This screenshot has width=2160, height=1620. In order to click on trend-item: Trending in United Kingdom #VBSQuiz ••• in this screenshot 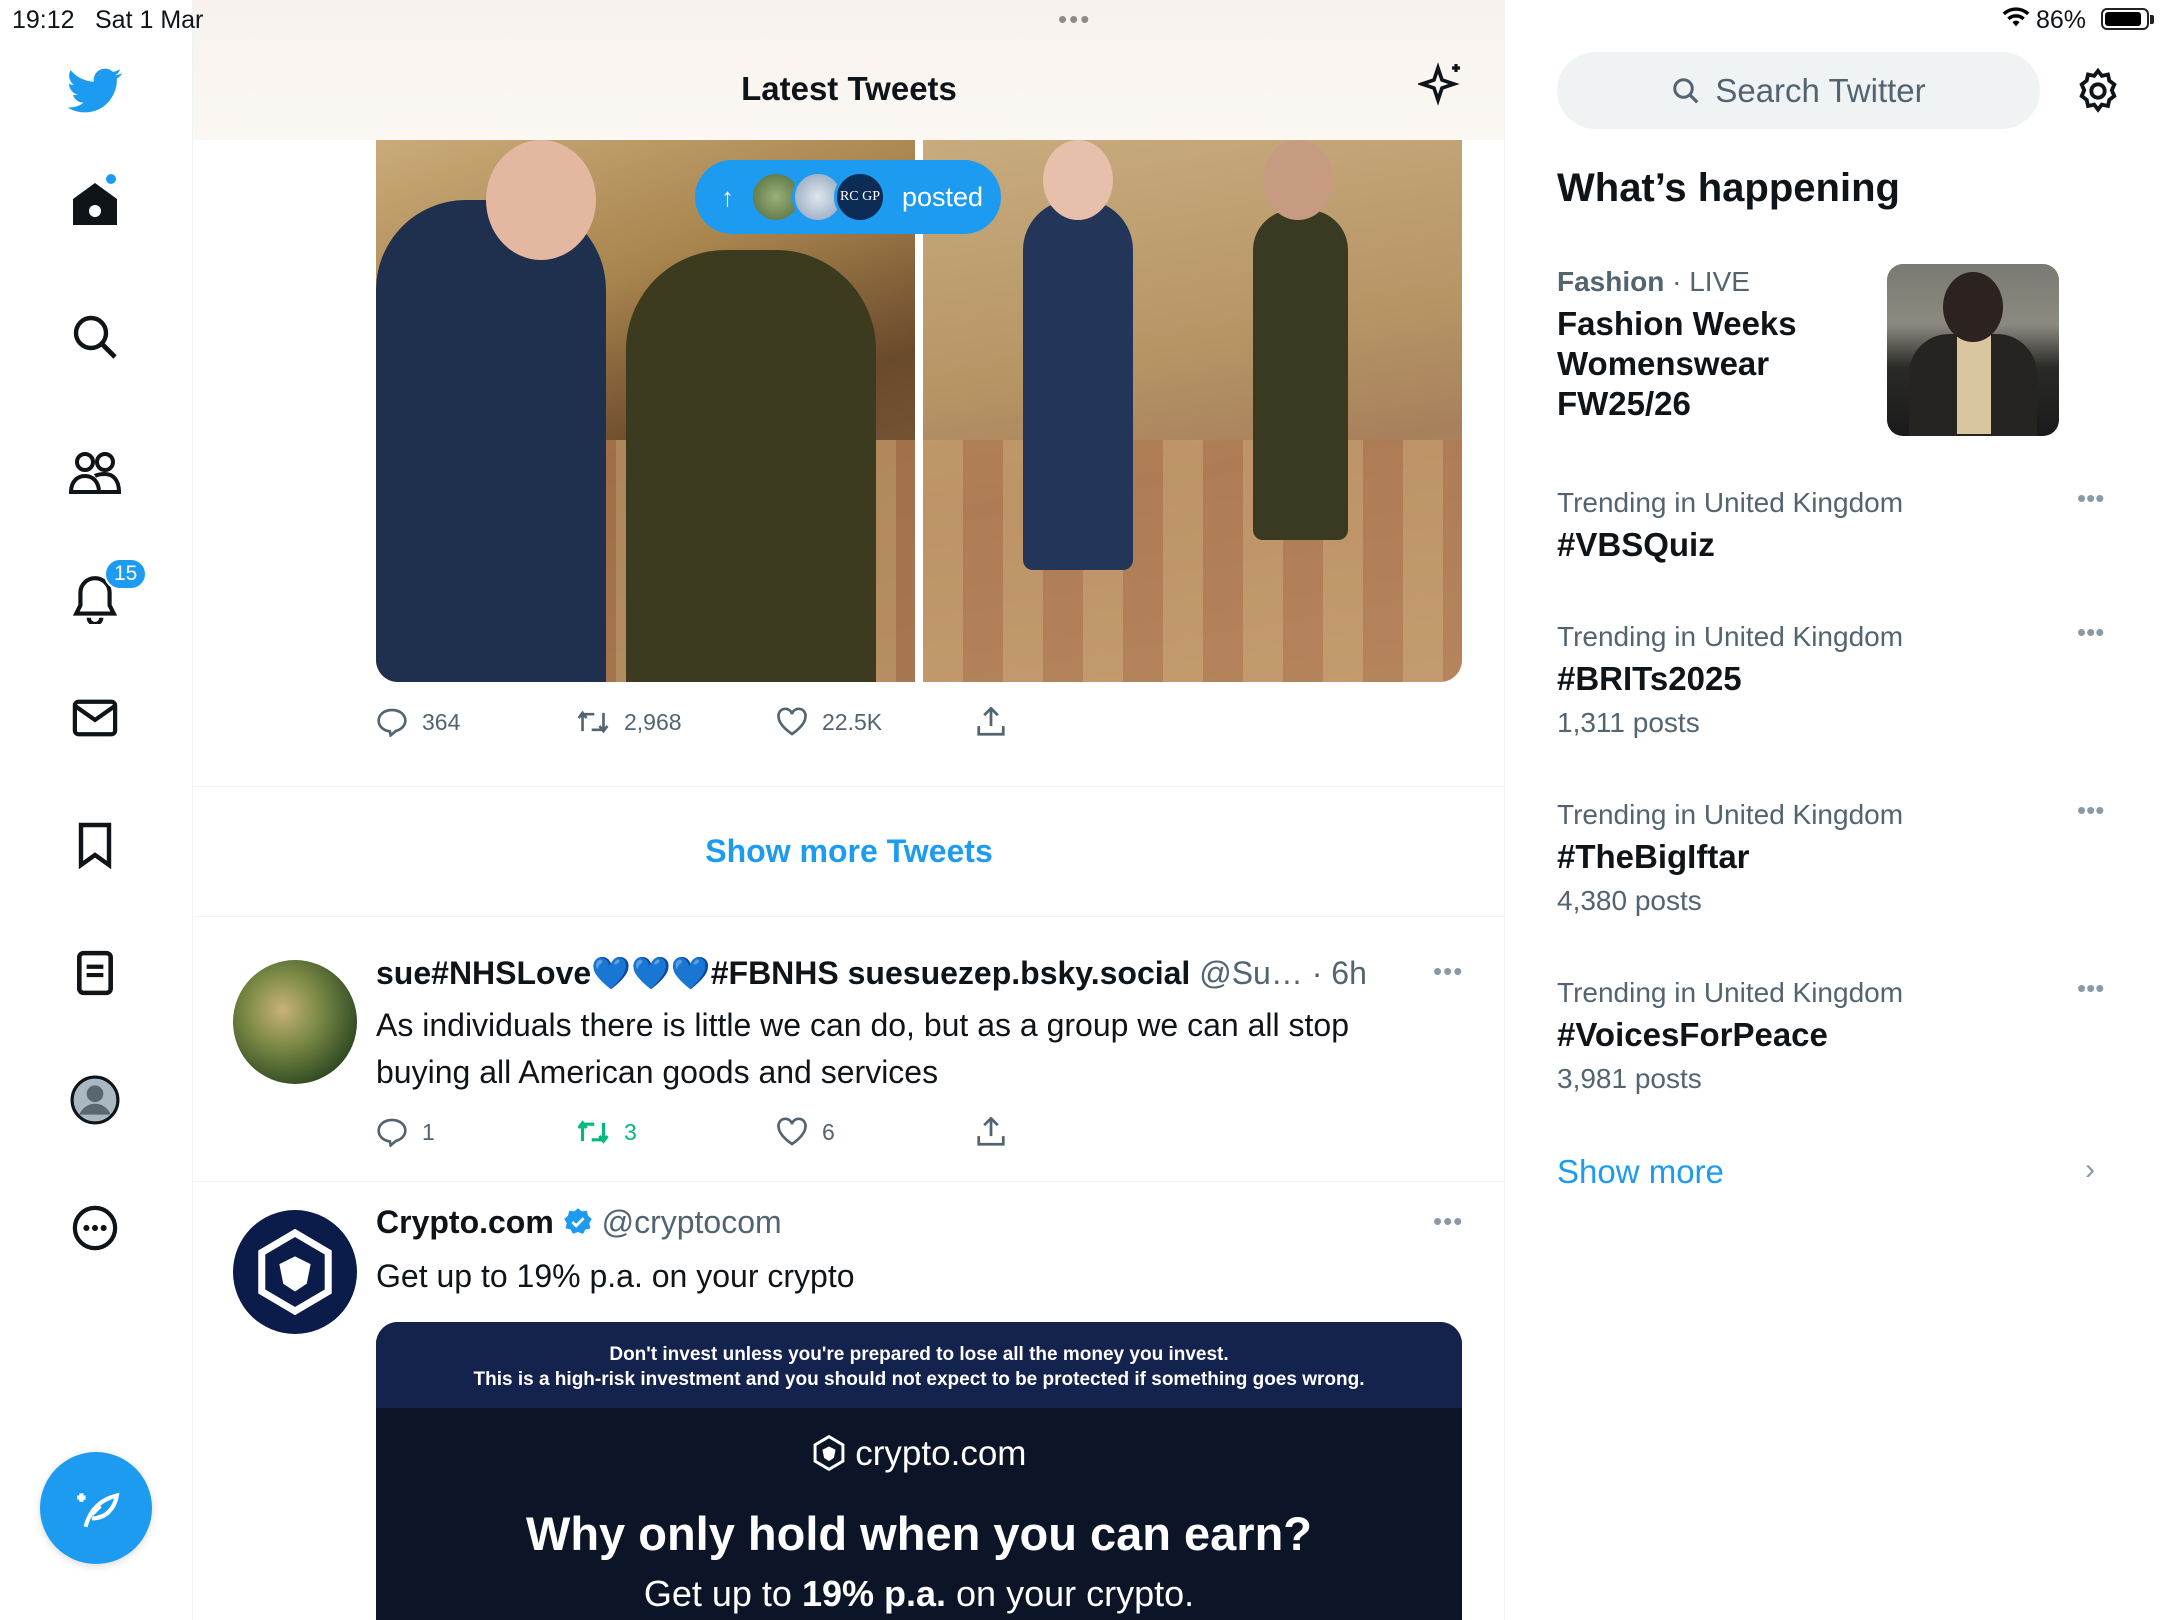, I will do `click(1837, 524)`.